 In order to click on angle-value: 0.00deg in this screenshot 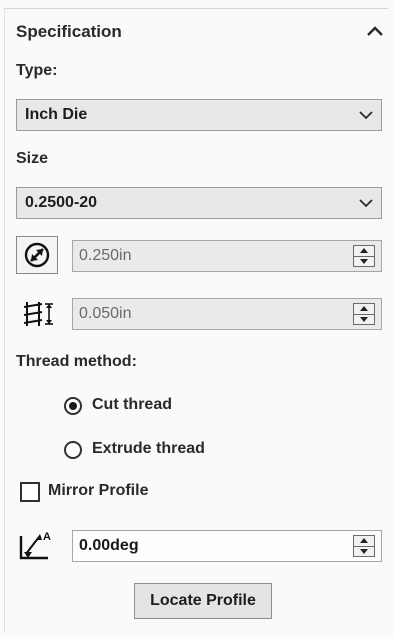, I will do `click(109, 545)`.